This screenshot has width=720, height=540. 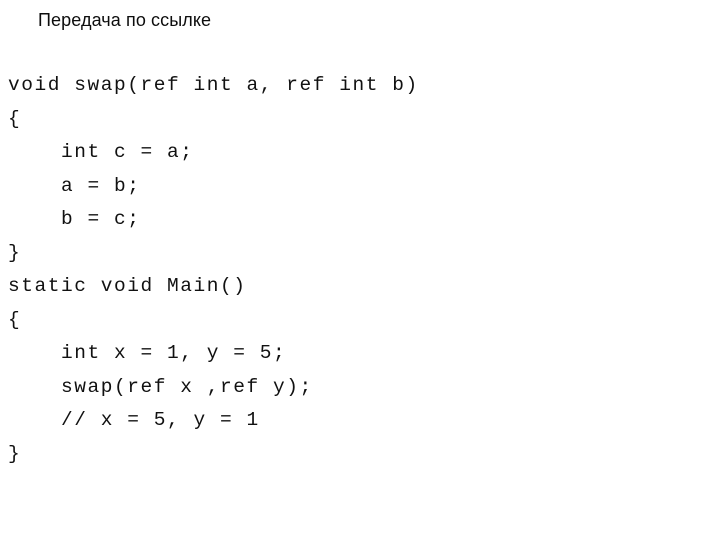 I want to click on code-line: int x = 1, y = 5;, so click(x=147, y=353).